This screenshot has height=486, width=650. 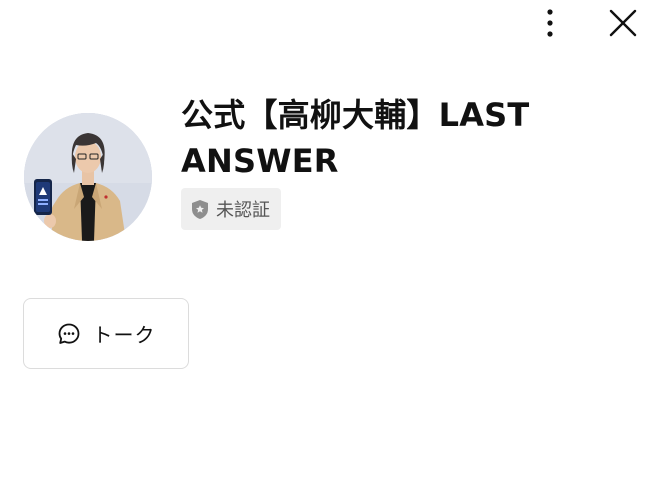 I want to click on close-icon, so click(x=623, y=25).